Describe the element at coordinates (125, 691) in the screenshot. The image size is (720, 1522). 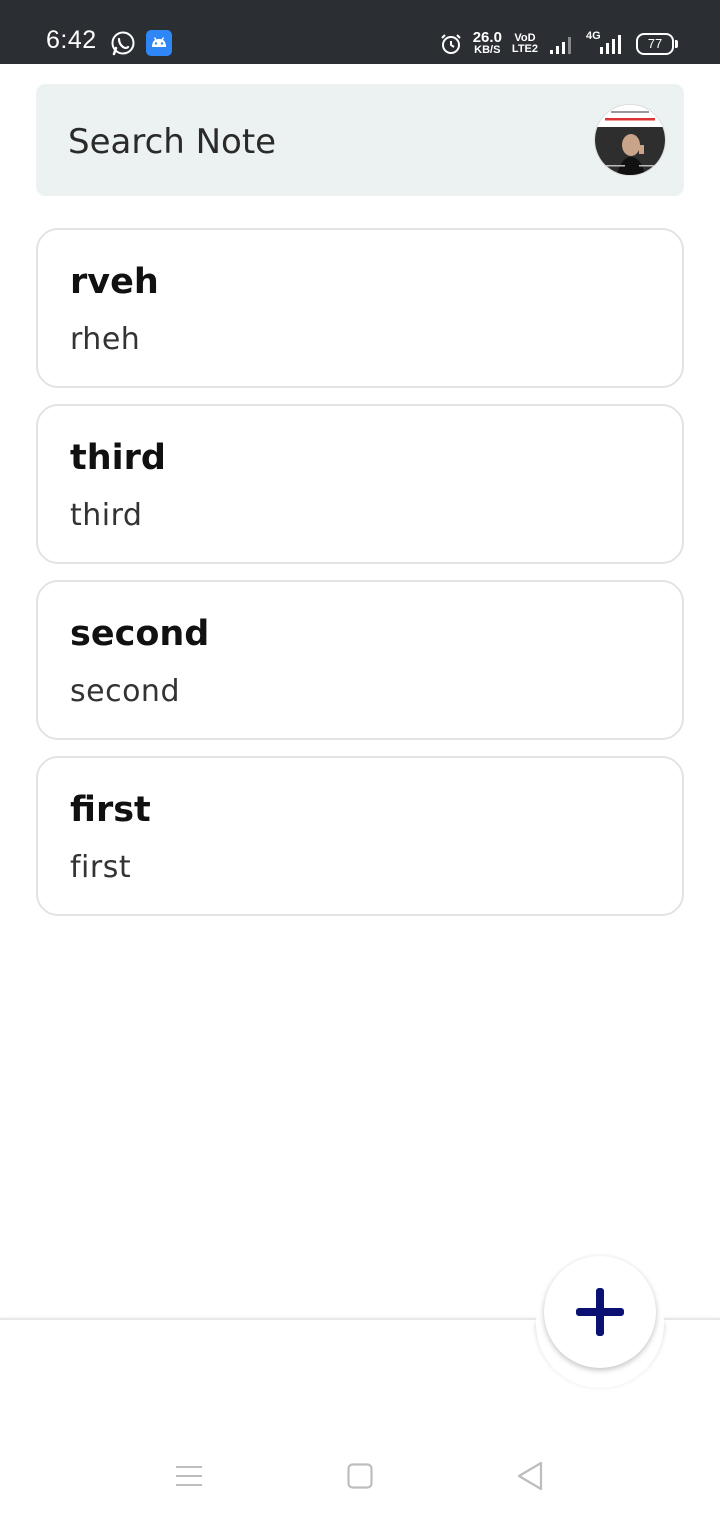
I see `note-body: second` at that location.